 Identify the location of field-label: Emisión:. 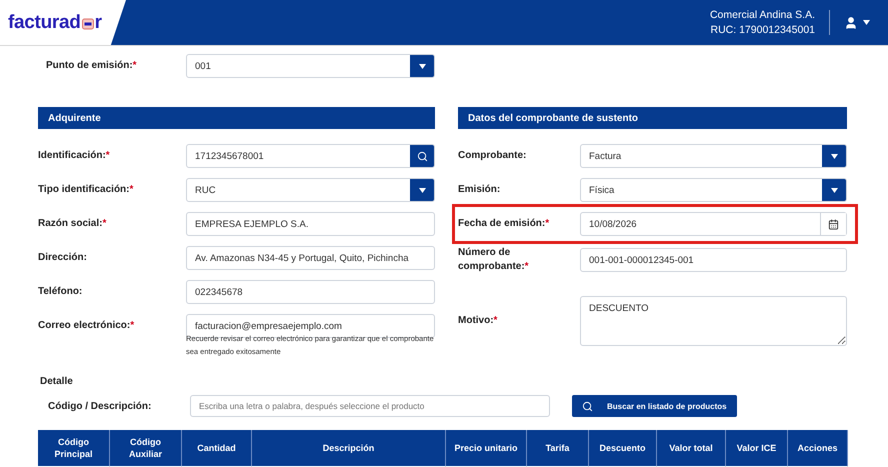
(480, 190).